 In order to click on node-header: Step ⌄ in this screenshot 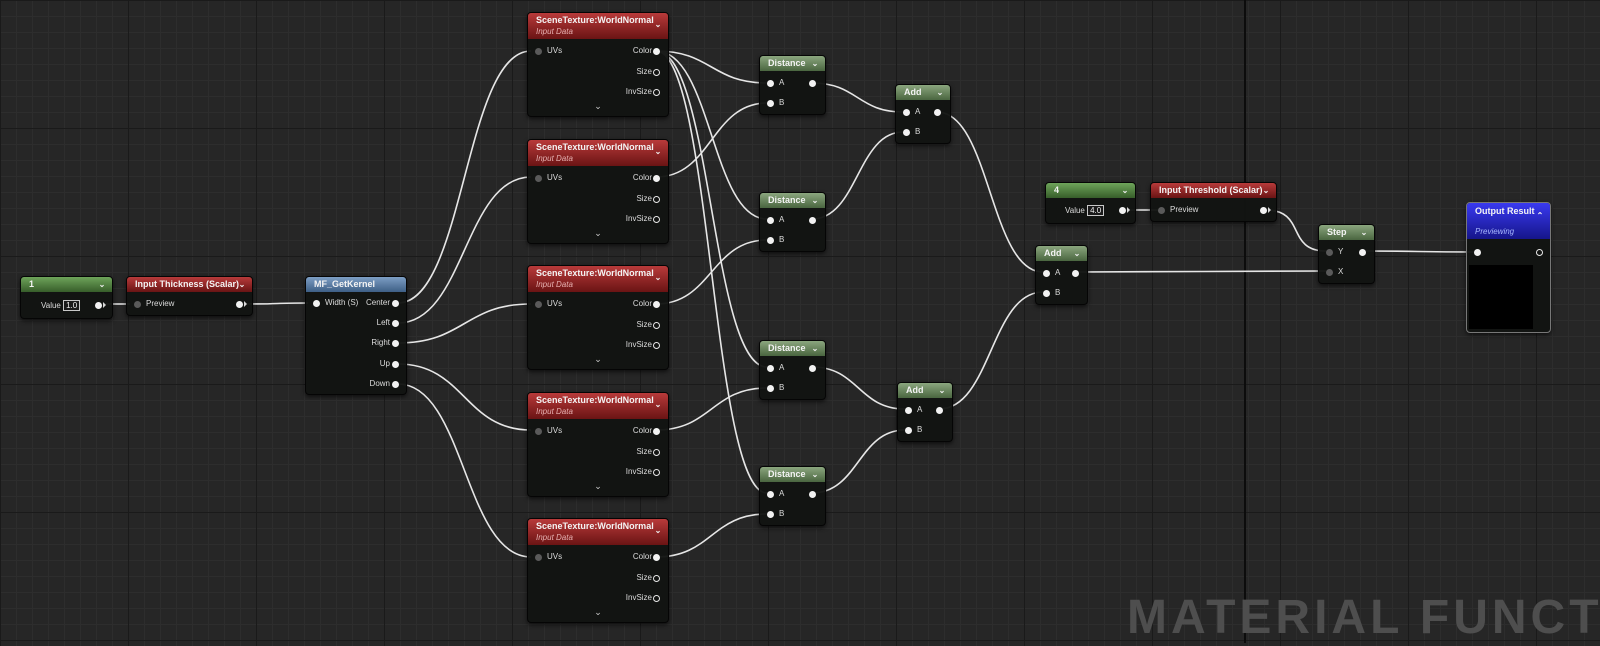, I will do `click(1346, 232)`.